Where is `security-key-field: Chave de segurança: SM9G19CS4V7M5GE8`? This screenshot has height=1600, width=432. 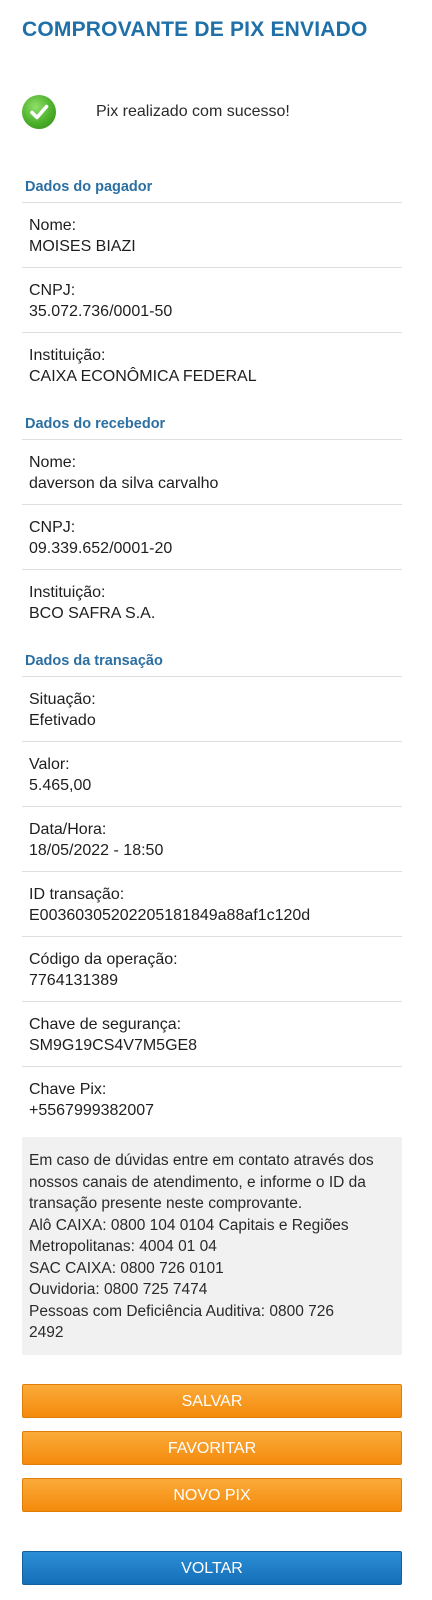
security-key-field: Chave de segurança: SM9G19CS4V7M5GE8 is located at coordinates (212, 1034).